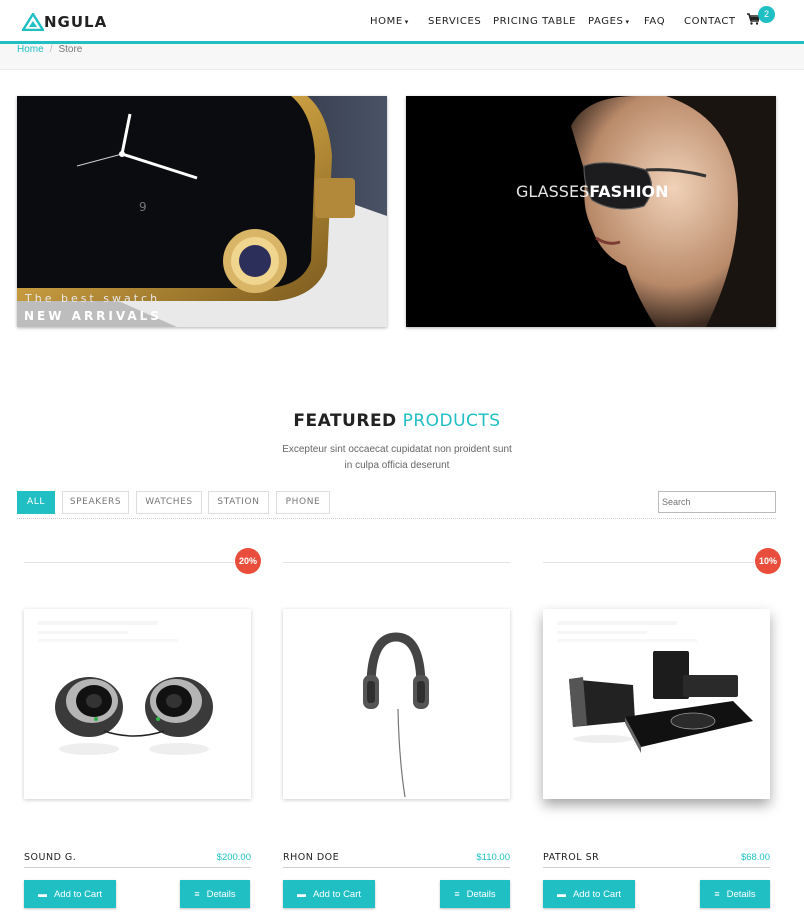 This screenshot has height=922, width=804. What do you see at coordinates (248, 561) in the screenshot?
I see `discount-badge: 20%` at bounding box center [248, 561].